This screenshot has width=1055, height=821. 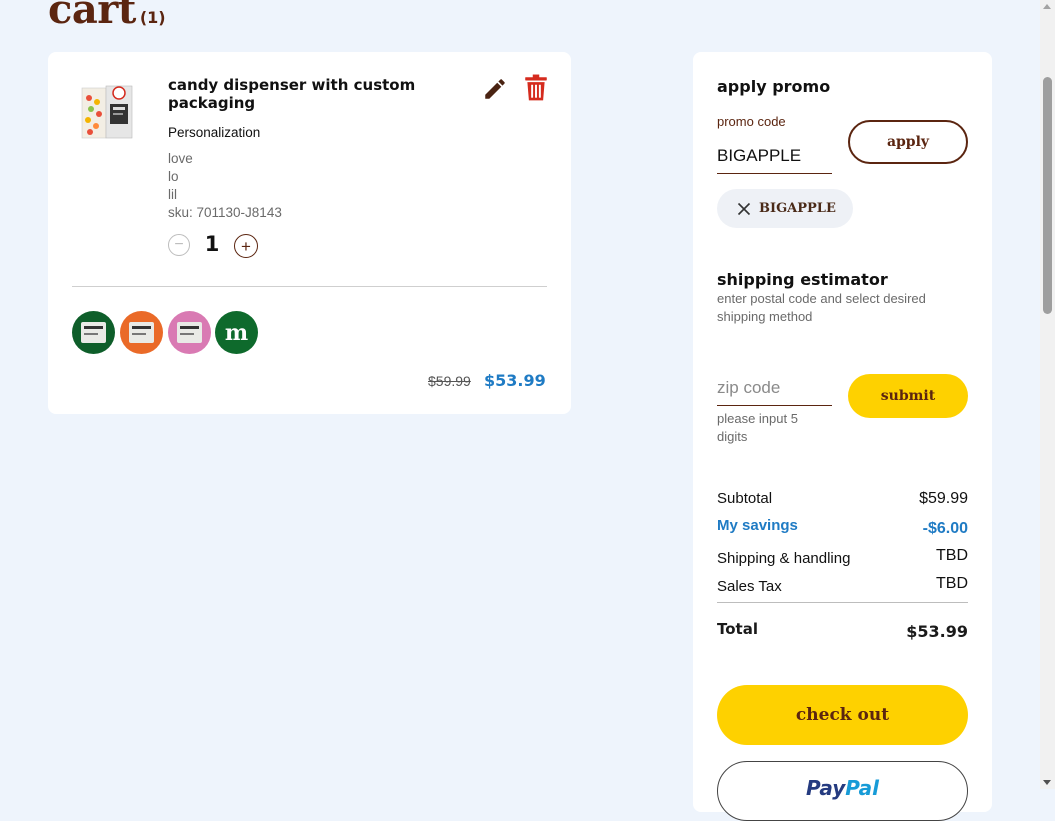 What do you see at coordinates (1047, 6) in the screenshot?
I see `scroll-up-arrow-icon` at bounding box center [1047, 6].